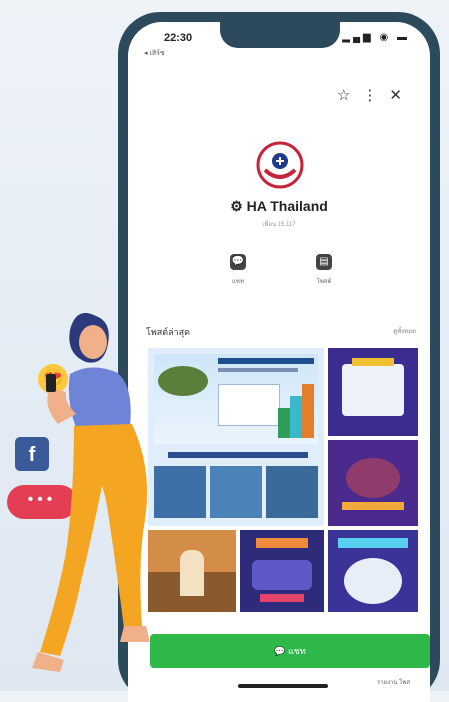 Image resolution: width=449 pixels, height=702 pixels. I want to click on chat-small-icon: 💬, so click(281, 651).